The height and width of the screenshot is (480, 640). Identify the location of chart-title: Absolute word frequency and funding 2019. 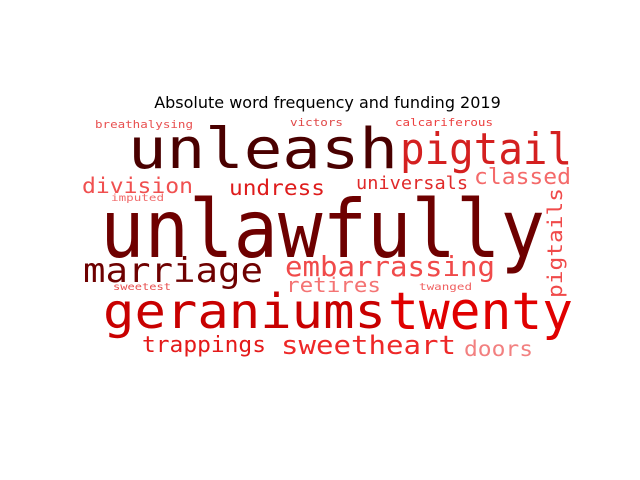
(327, 102).